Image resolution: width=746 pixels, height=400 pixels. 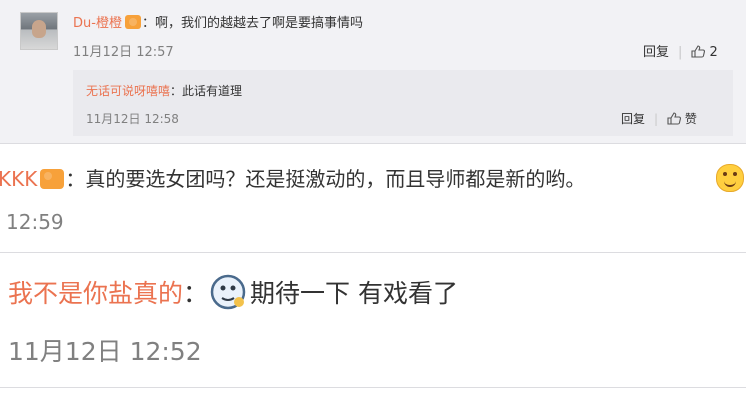 I want to click on comment-colon: ：, so click(x=196, y=293).